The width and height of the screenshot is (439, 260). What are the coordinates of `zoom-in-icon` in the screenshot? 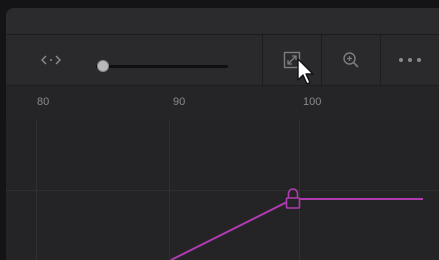 It's located at (351, 60).